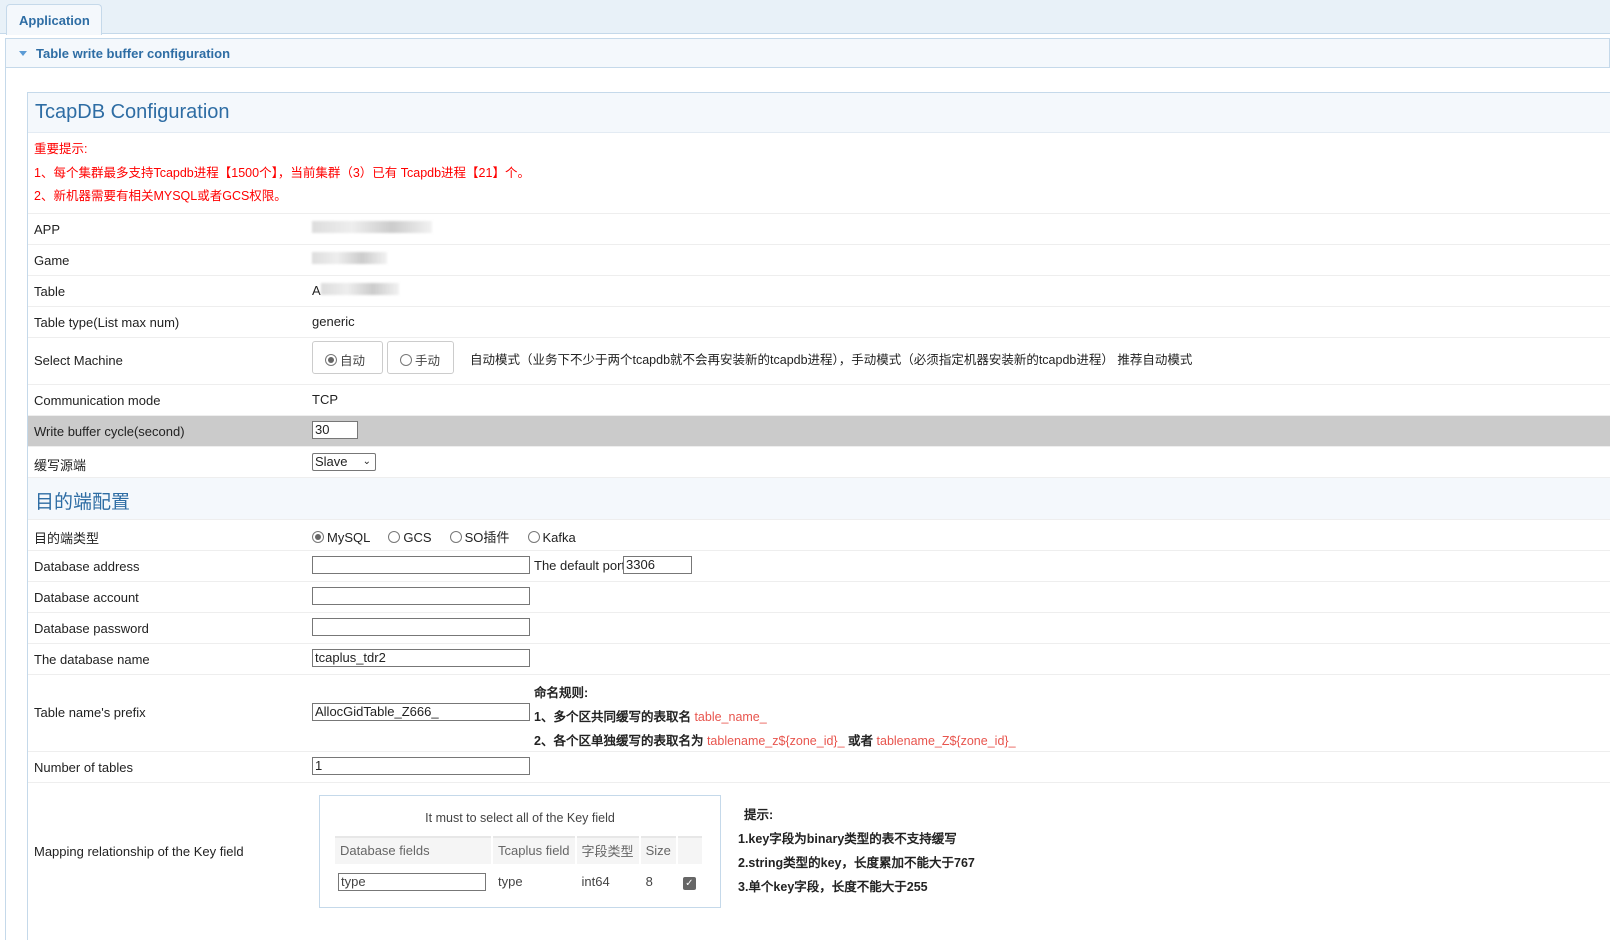 Image resolution: width=1610 pixels, height=940 pixels. What do you see at coordinates (689, 849) in the screenshot?
I see `header-select` at bounding box center [689, 849].